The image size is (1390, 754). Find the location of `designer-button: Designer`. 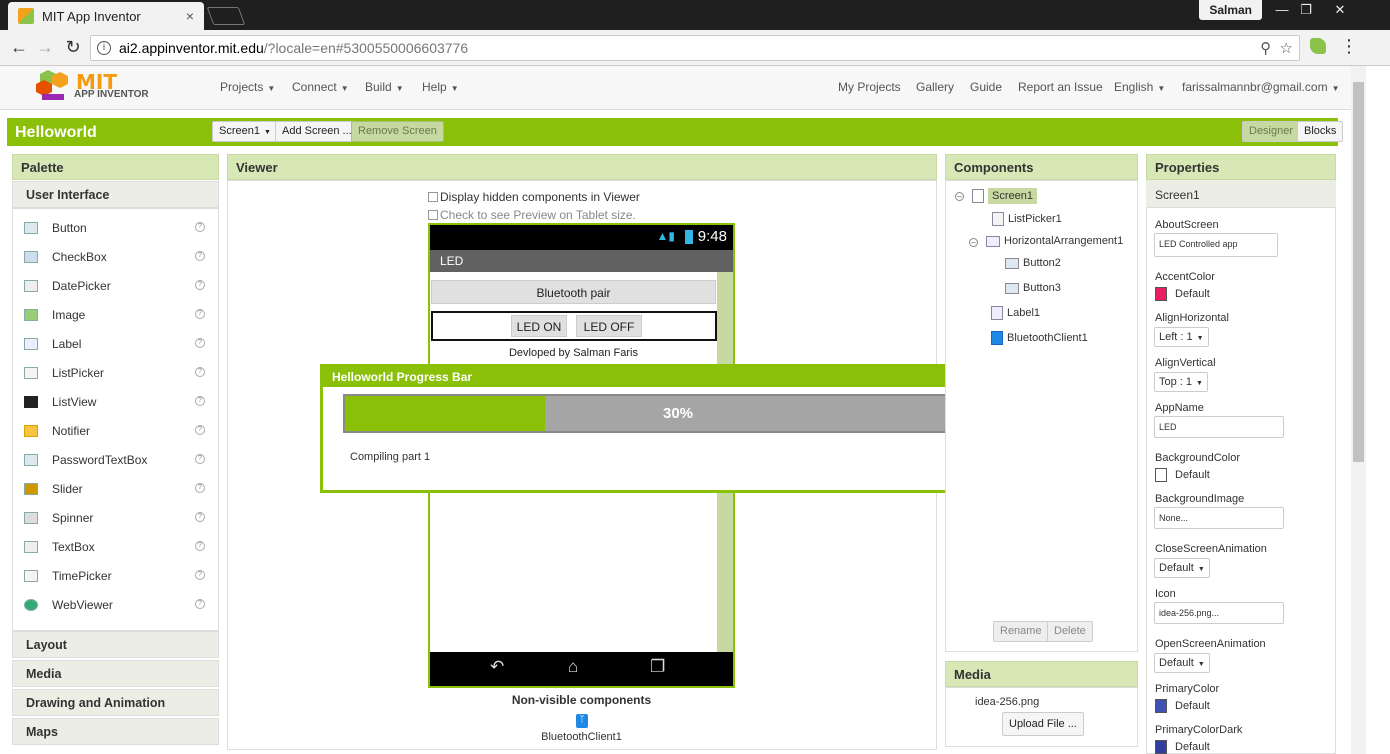

designer-button: Designer is located at coordinates (1271, 131).